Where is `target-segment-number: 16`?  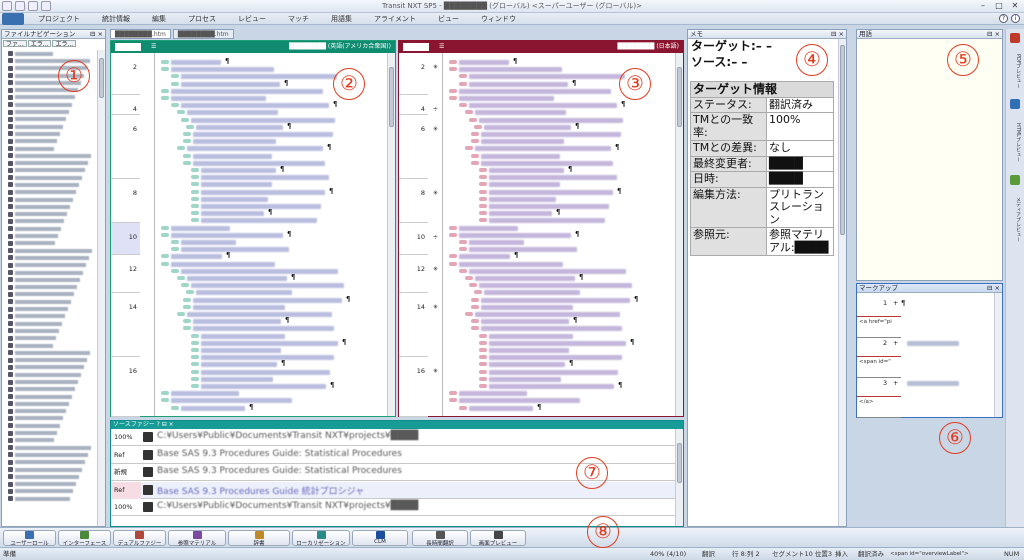
target-segment-number: 16 is located at coordinates (413, 387).